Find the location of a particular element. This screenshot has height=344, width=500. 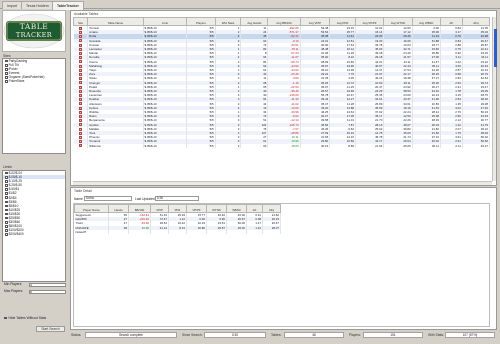

min-players-label: Min Players: is located at coordinates (13, 284).